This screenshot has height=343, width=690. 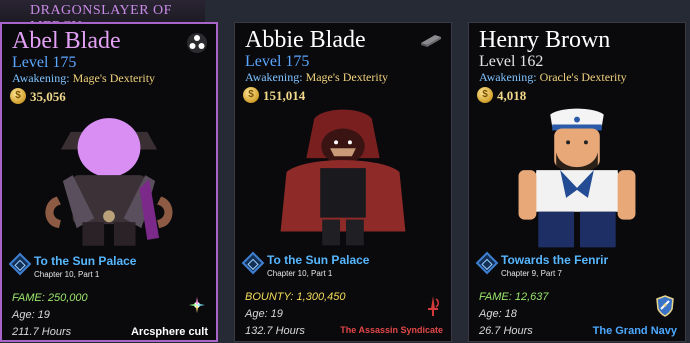 What do you see at coordinates (634, 331) in the screenshot?
I see `faction-name: The Grand Navy` at bounding box center [634, 331].